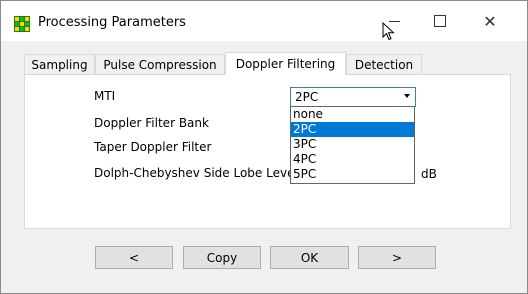 Image resolution: width=528 pixels, height=294 pixels. I want to click on option-4pc: 4PC, so click(352, 159).